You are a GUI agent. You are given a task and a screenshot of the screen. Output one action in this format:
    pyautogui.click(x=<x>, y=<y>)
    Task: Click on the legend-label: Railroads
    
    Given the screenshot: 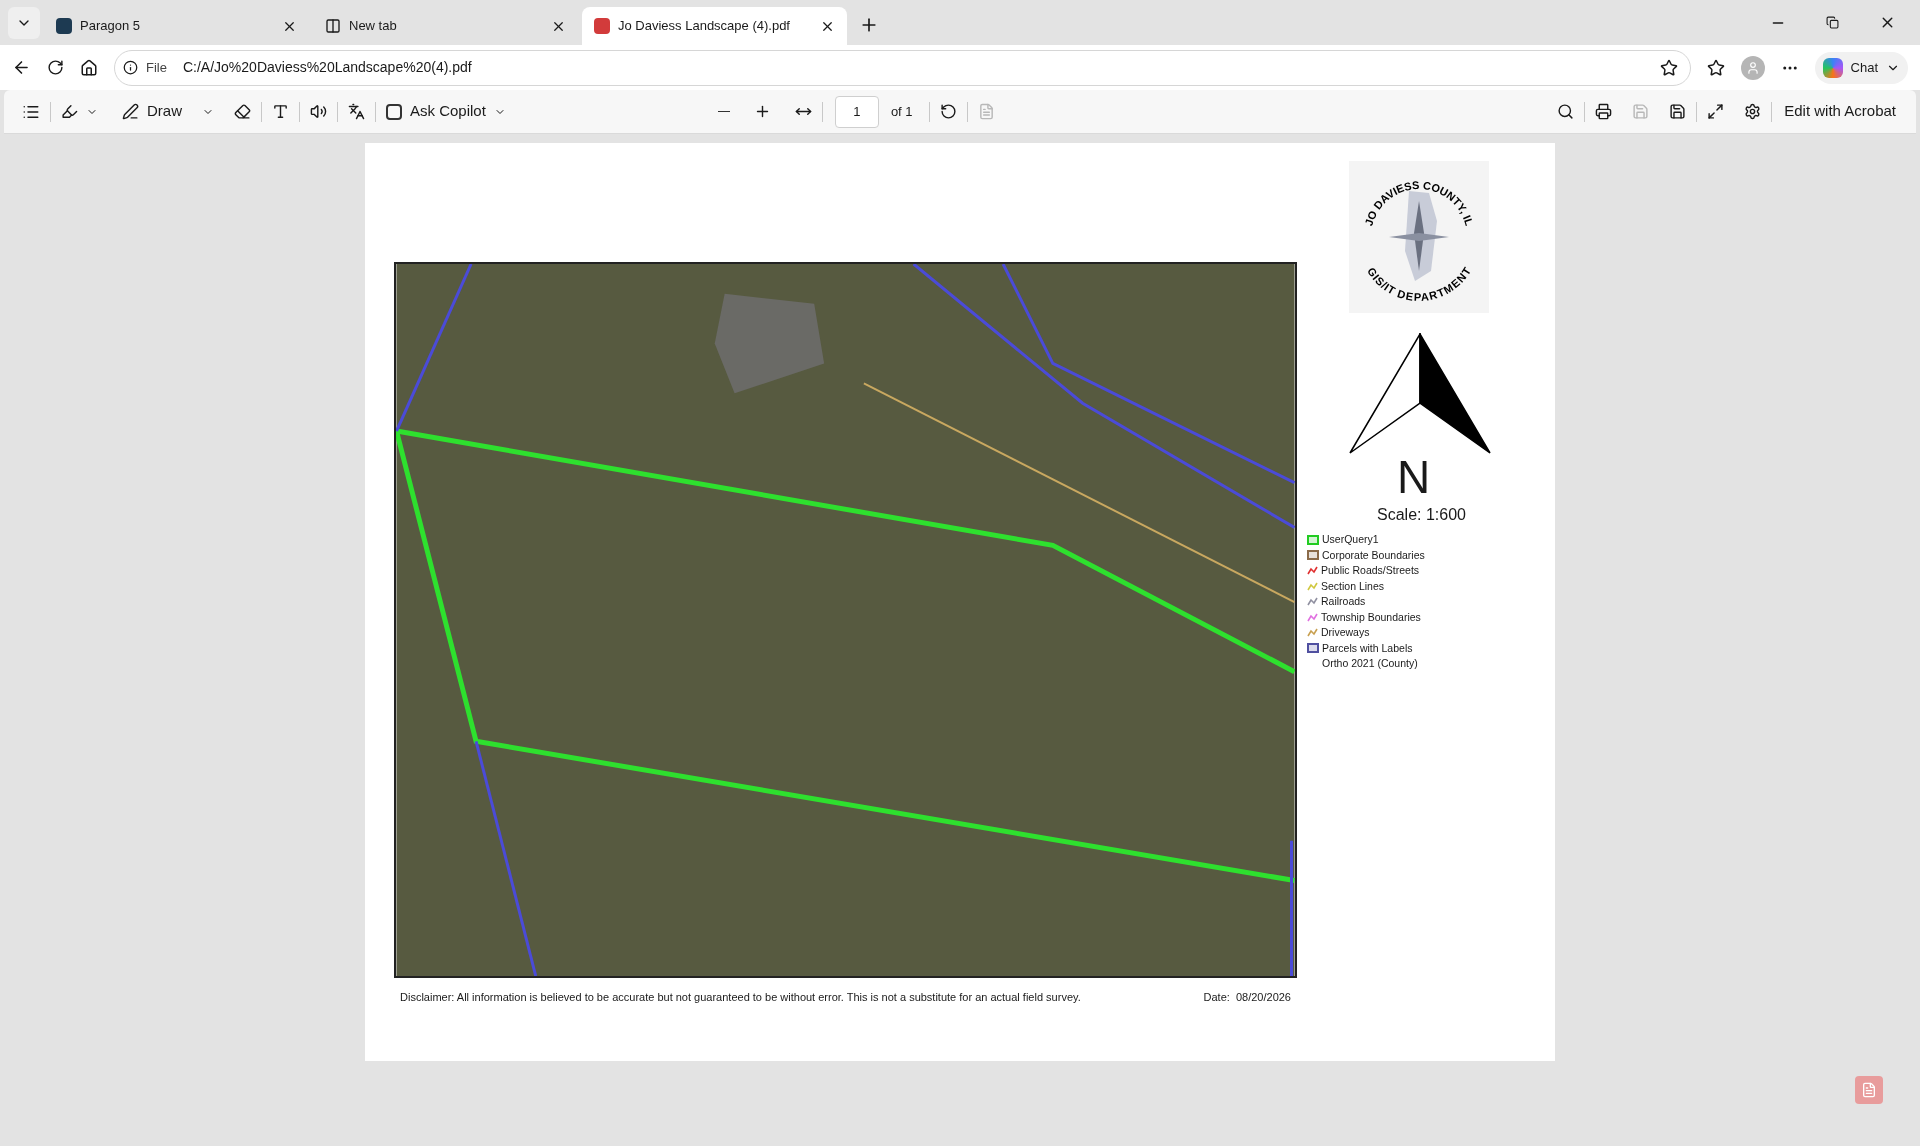 What is the action you would take?
    pyautogui.click(x=1343, y=602)
    